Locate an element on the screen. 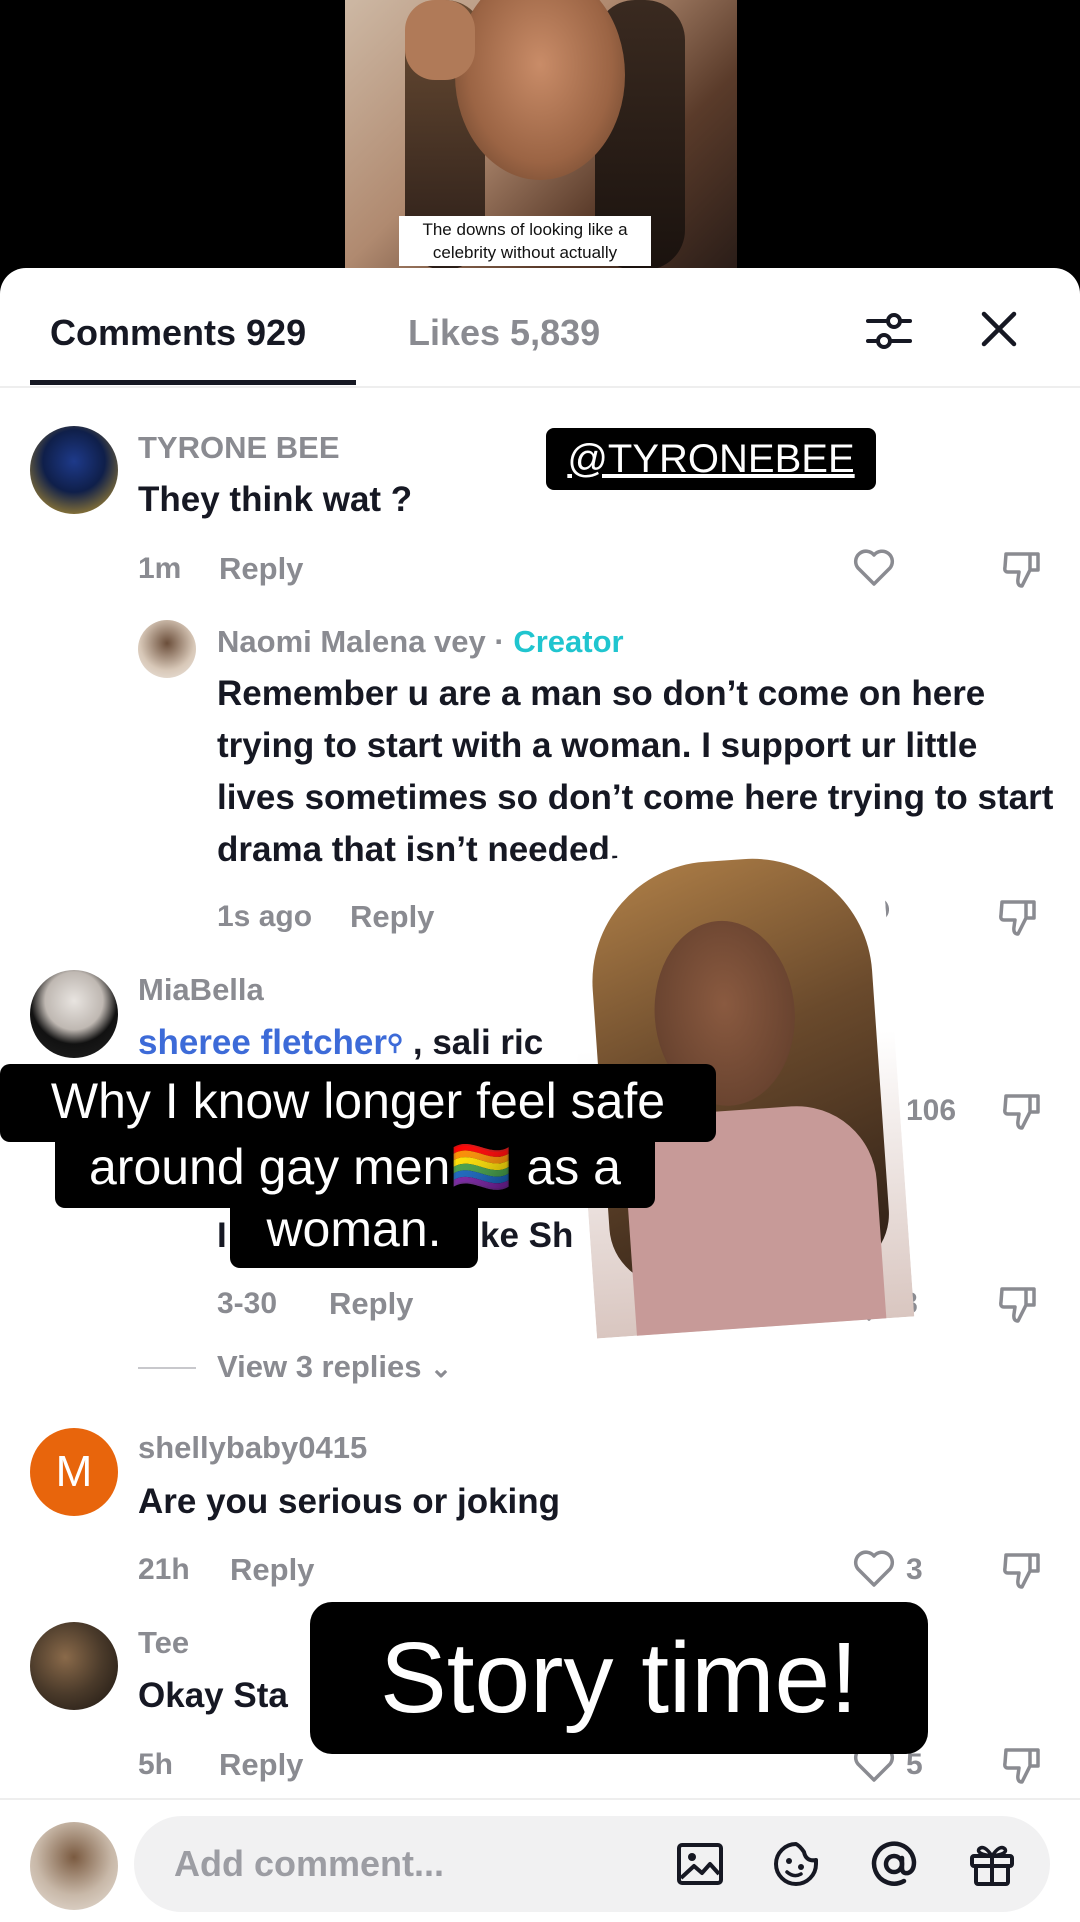 The image size is (1080, 1922). view-replies-button: View 3 replies ⌄ is located at coordinates (334, 1367).